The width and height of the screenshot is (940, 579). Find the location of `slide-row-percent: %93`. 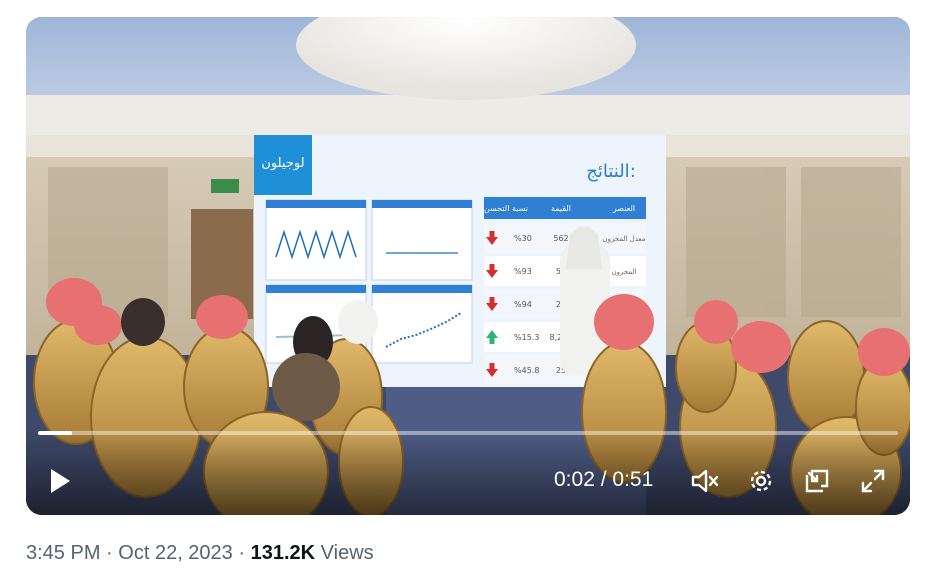

slide-row-percent: %93 is located at coordinates (523, 271).